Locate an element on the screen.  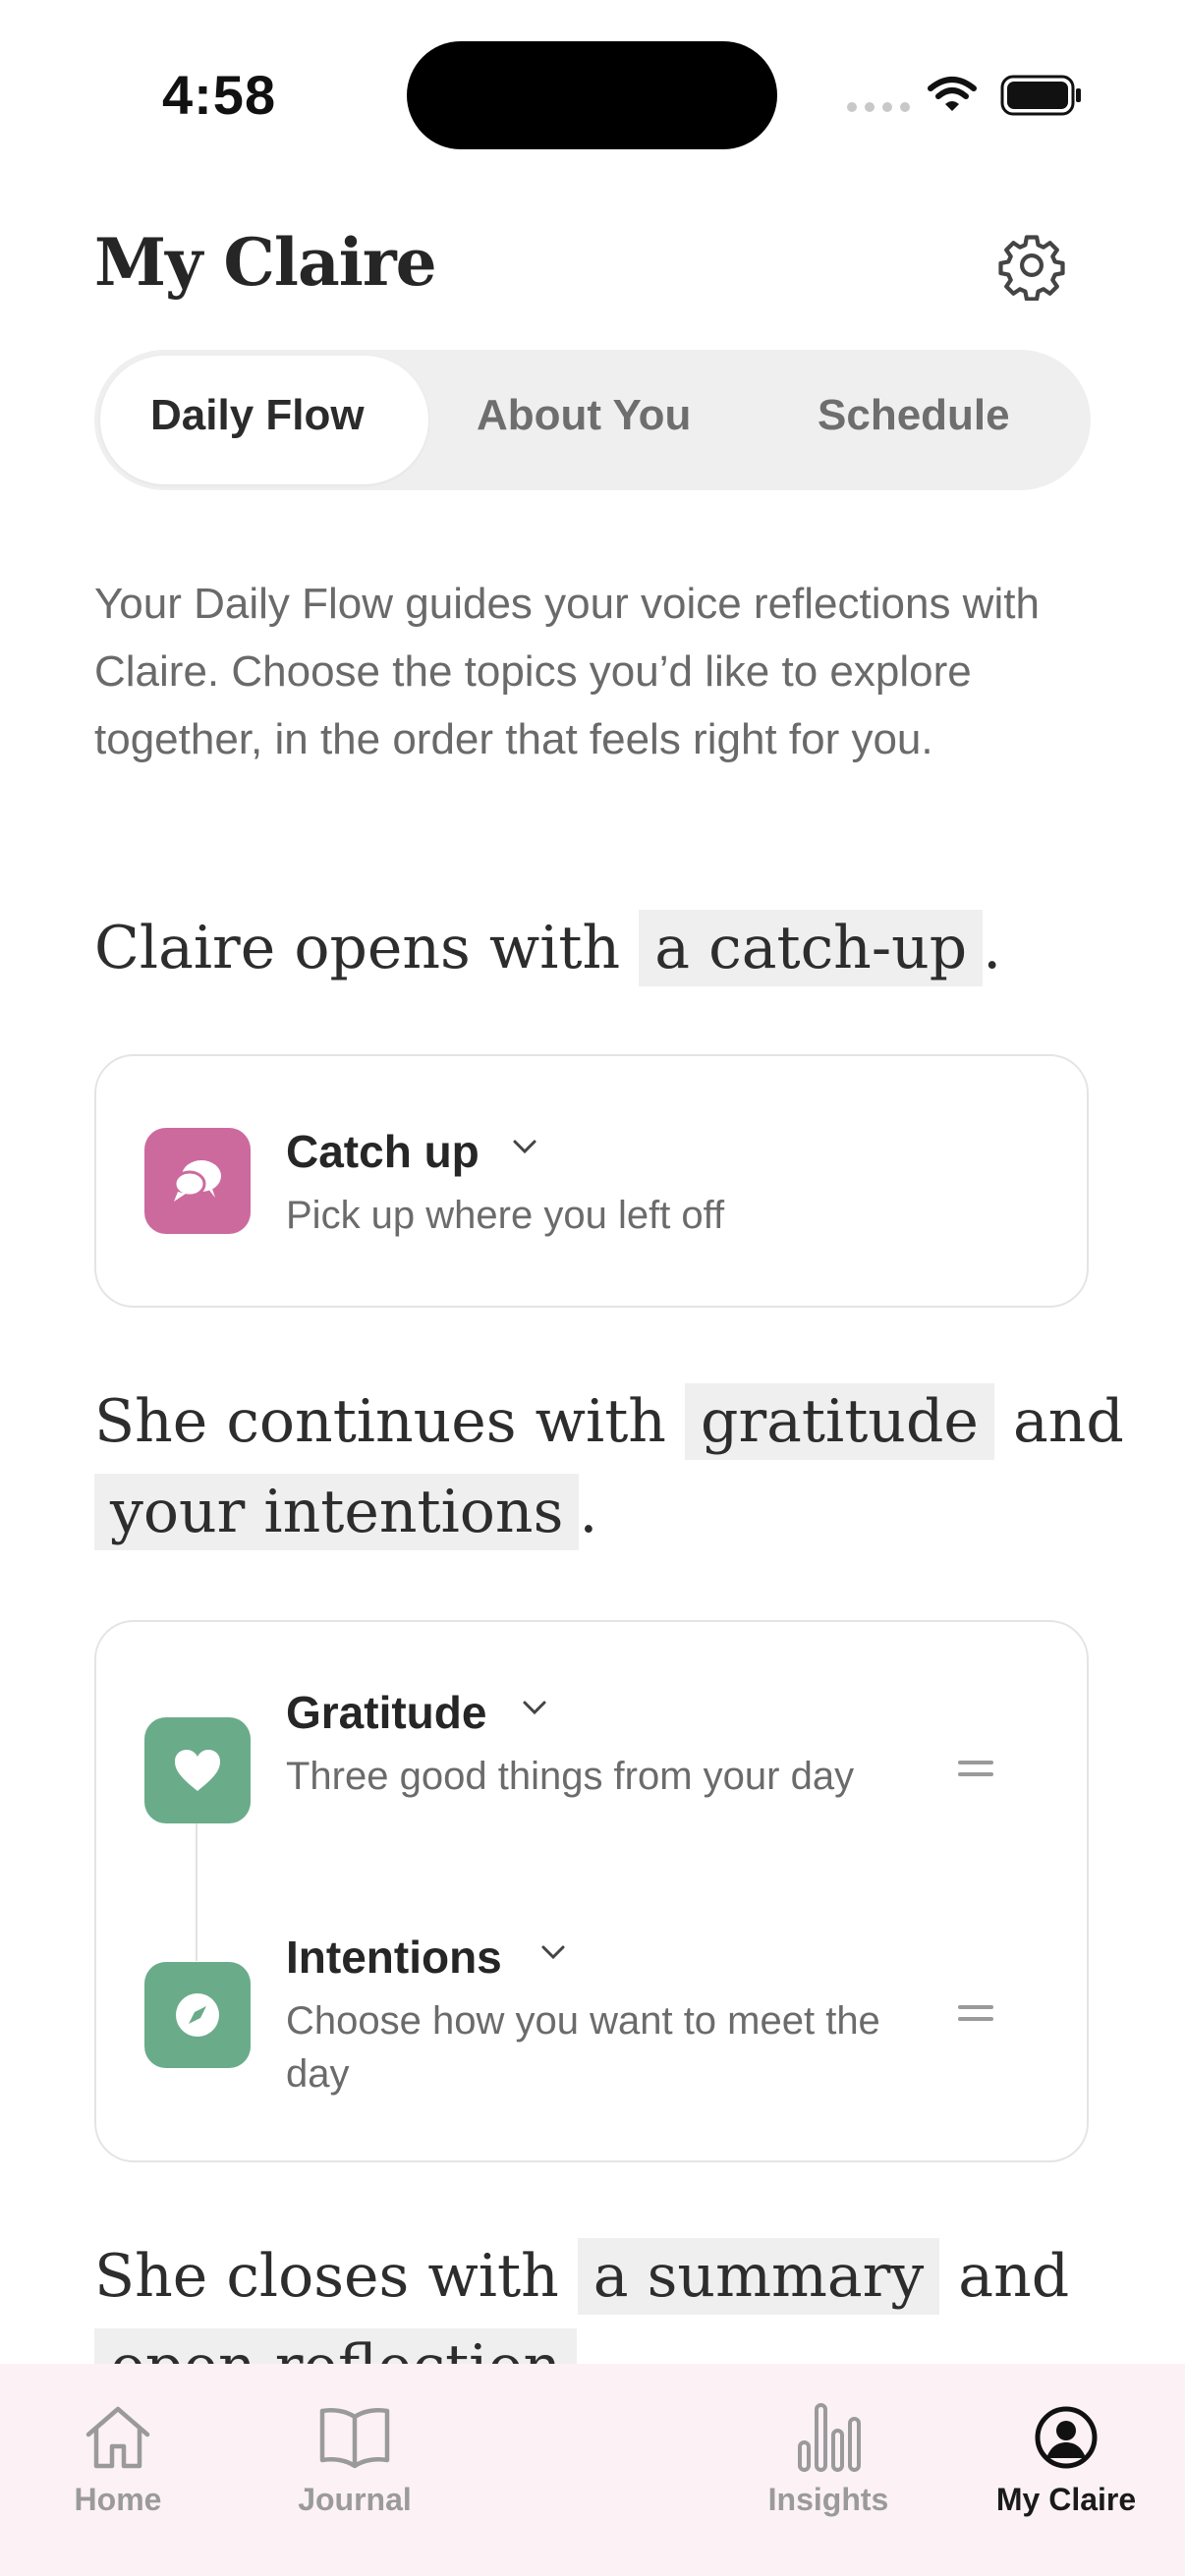
home-icon is located at coordinates (118, 2437).